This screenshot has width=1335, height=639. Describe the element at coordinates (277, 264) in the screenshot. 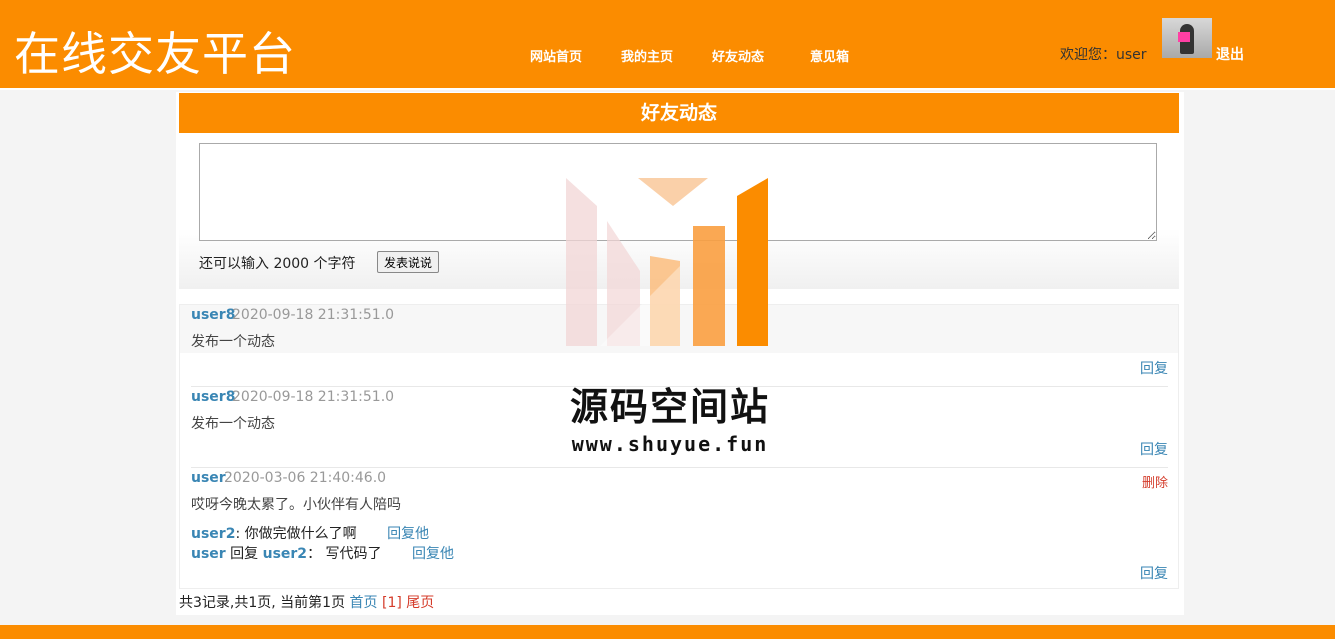

I see `char-count: 还可以输入 2000 个字符` at that location.